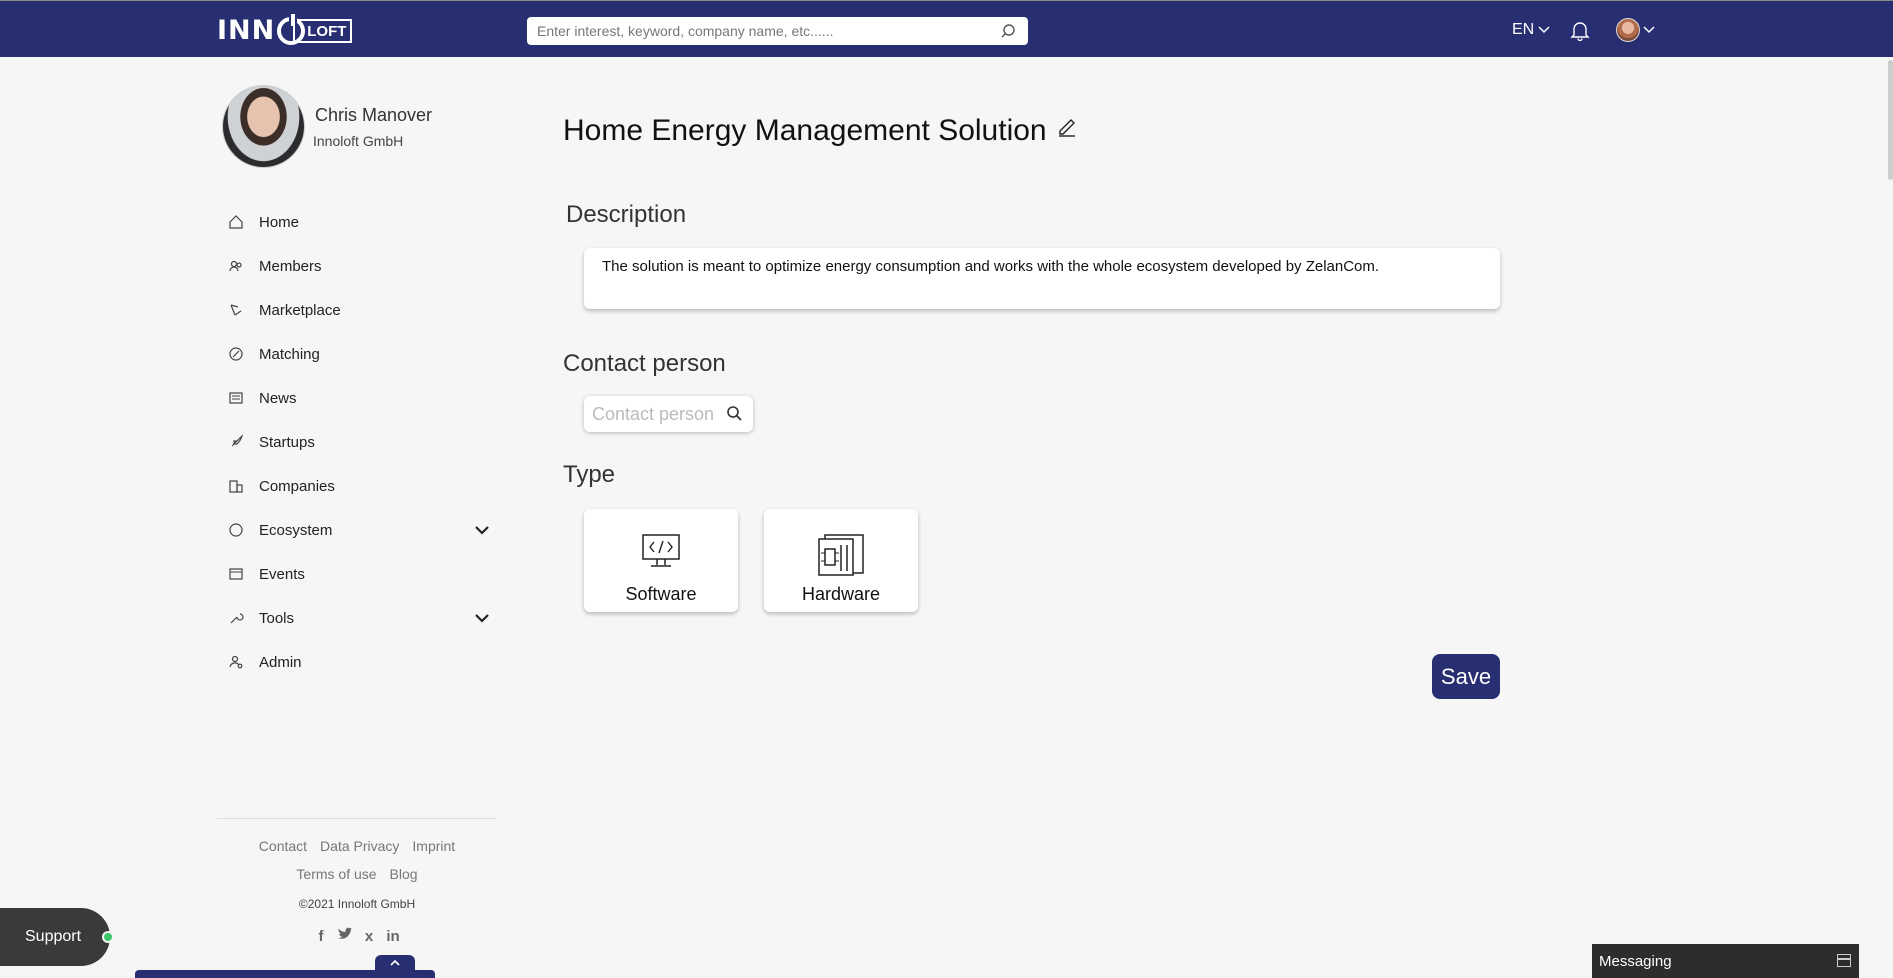 The image size is (1893, 978). I want to click on bell-icon, so click(1580, 32).